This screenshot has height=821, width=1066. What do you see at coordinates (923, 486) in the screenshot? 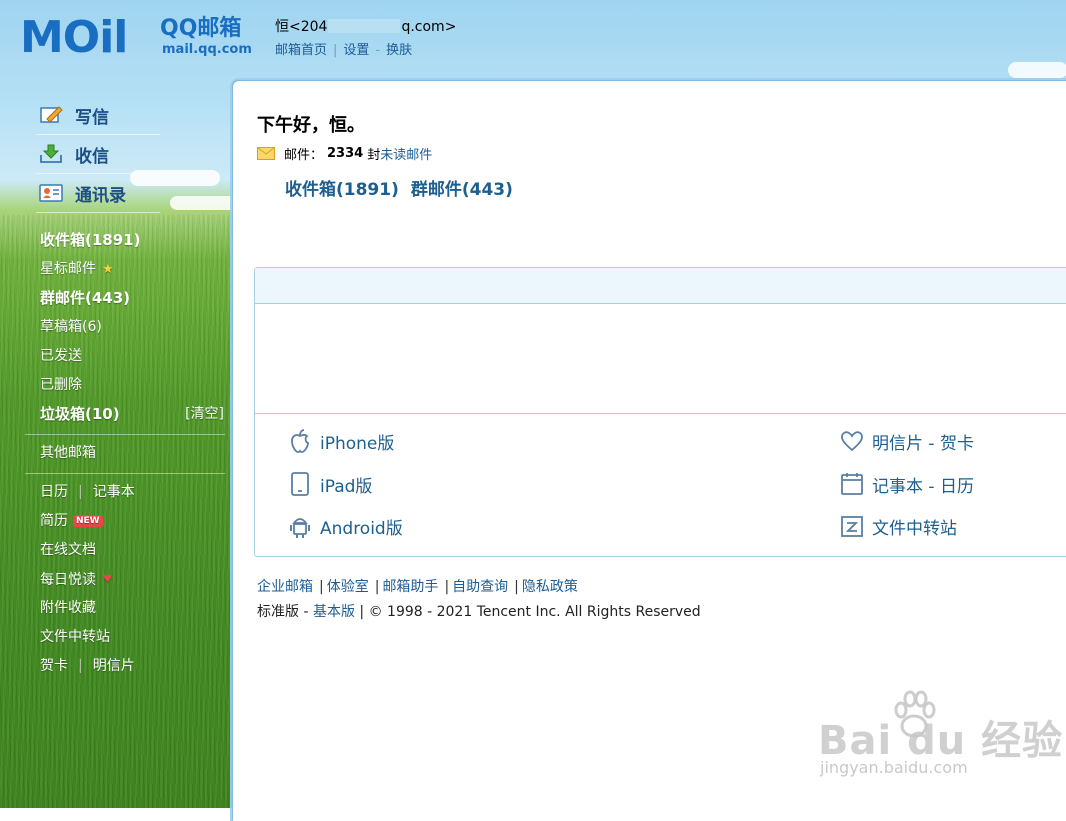
I see `notebook-label: 记事本 - 日历` at bounding box center [923, 486].